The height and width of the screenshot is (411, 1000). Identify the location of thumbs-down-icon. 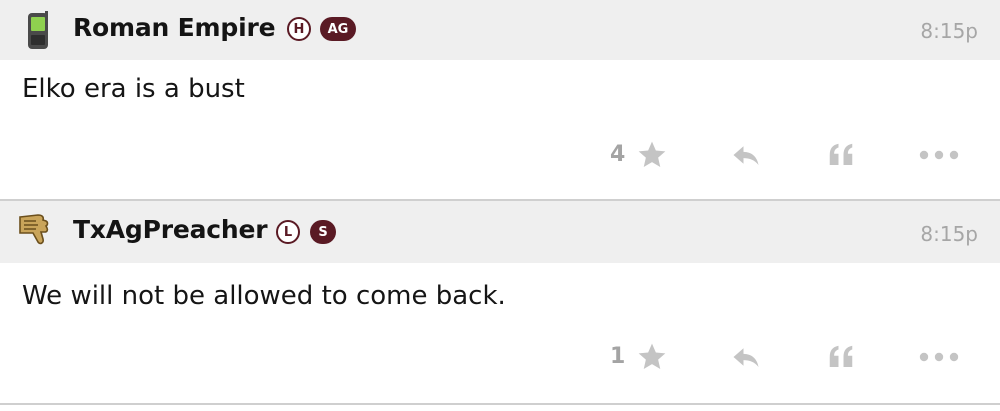
(36, 229).